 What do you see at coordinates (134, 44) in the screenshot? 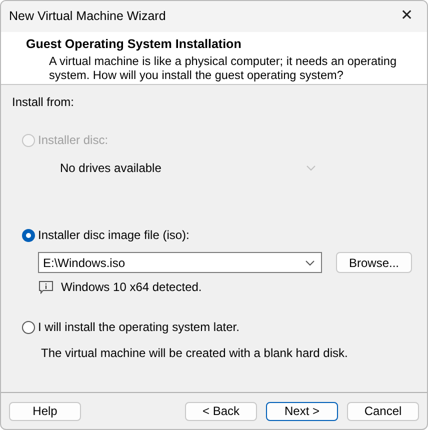
I see `header-title: Guest Operating System Installation` at bounding box center [134, 44].